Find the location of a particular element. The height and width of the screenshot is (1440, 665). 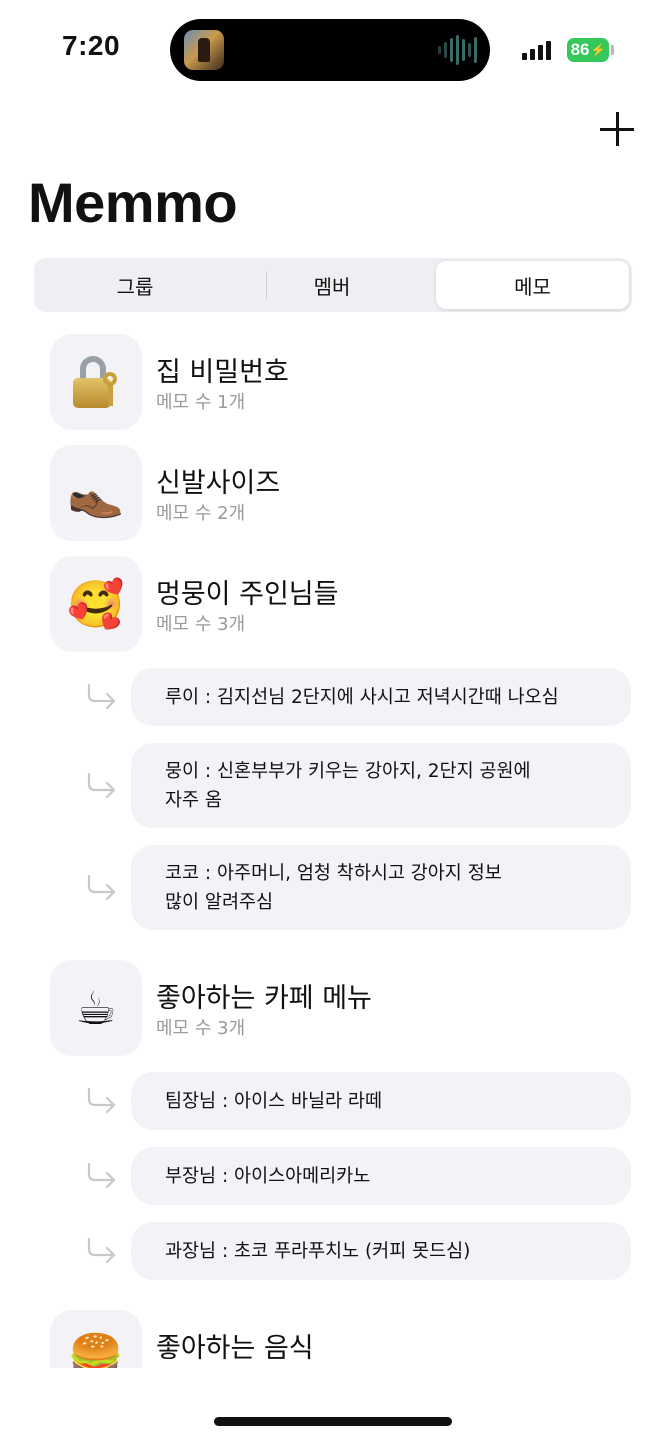

group-name: 집 비밀번호 is located at coordinates (222, 372).